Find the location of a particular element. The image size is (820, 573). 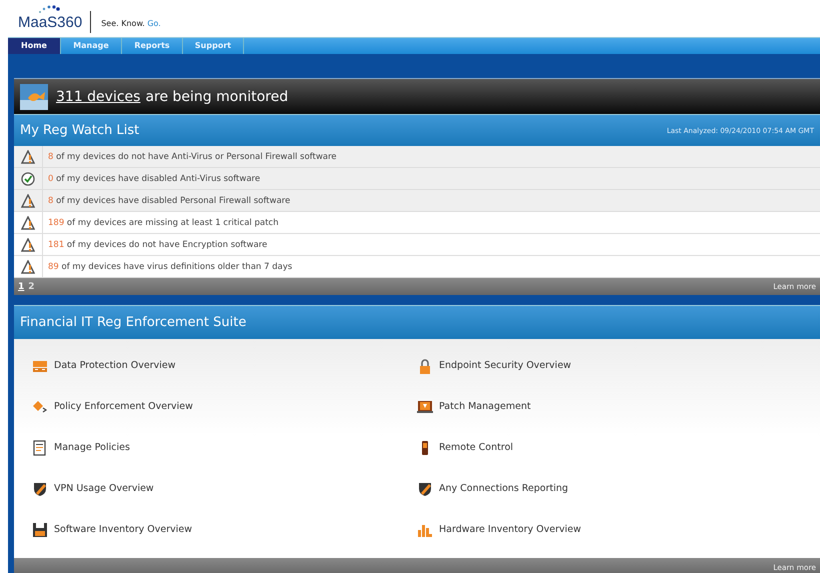

watch-item-text: 89 of my devices have virus definitions older than 7 days is located at coordinates (170, 267).